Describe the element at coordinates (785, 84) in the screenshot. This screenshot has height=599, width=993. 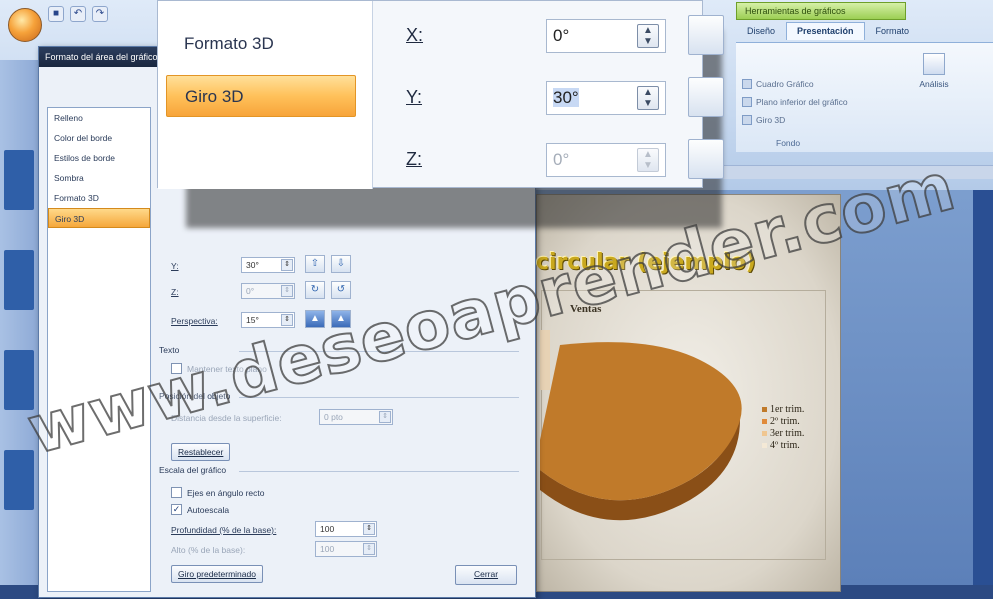
I see `chart-wall-label: Cuadro Gráfico` at that location.